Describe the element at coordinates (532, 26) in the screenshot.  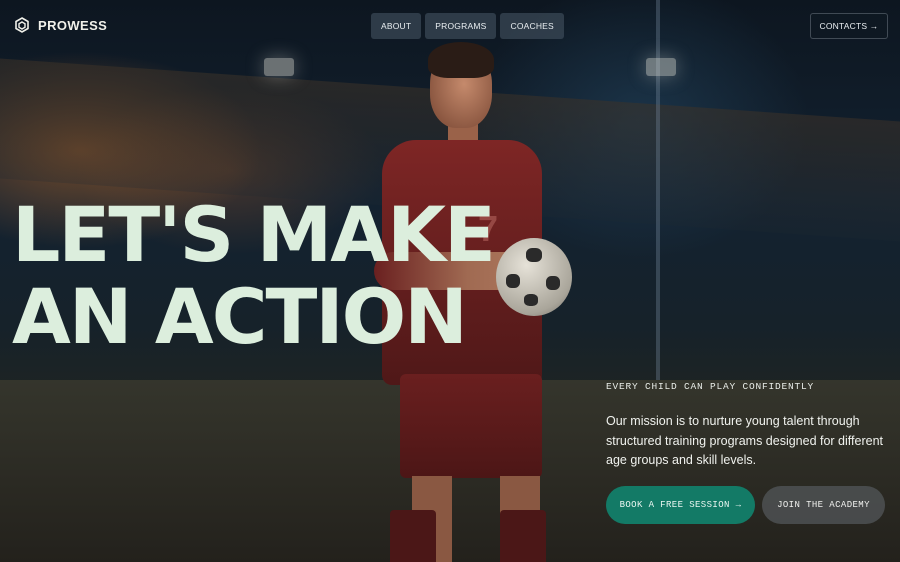
I see `nav-item-coaches: COACHES` at that location.